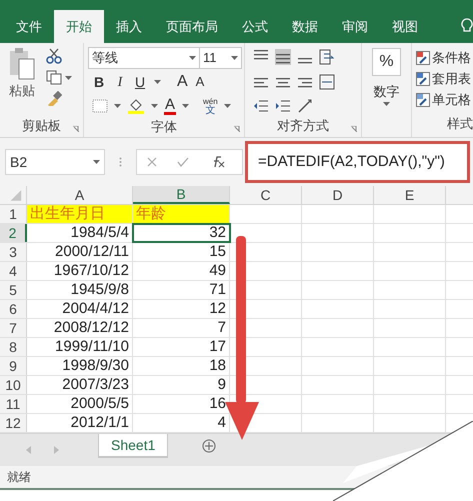  Describe the element at coordinates (192, 26) in the screenshot. I see `ribbon-tab: 页面布局` at that location.